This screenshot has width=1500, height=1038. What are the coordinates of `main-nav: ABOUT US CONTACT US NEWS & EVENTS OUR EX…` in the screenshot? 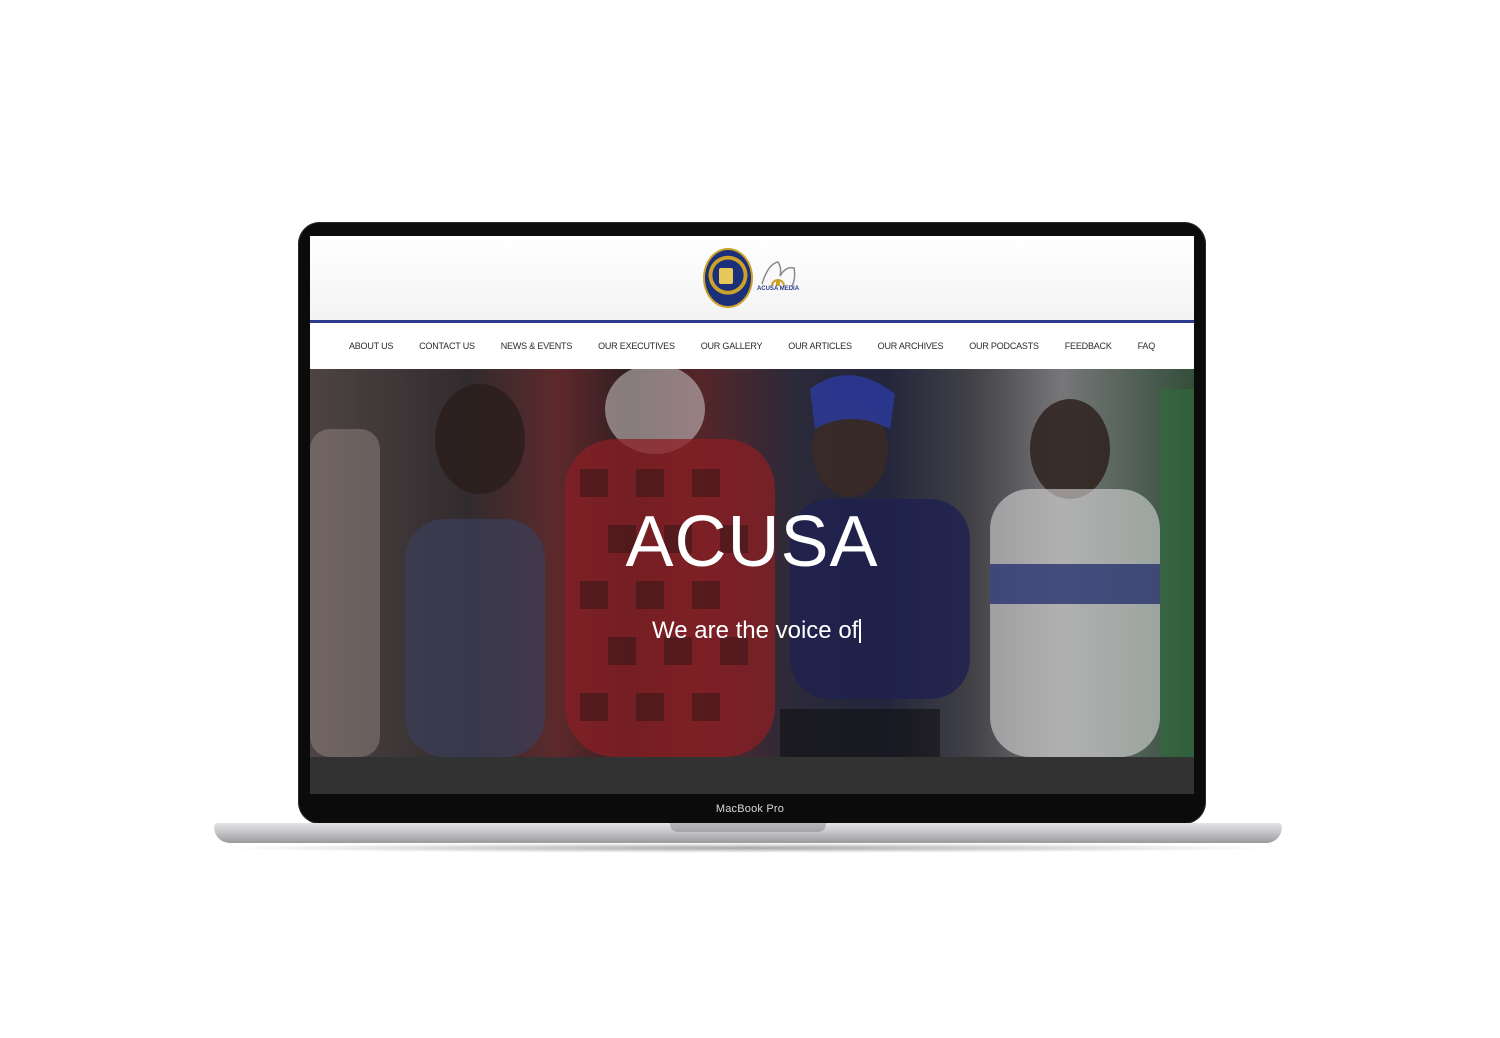 It's located at (752, 346).